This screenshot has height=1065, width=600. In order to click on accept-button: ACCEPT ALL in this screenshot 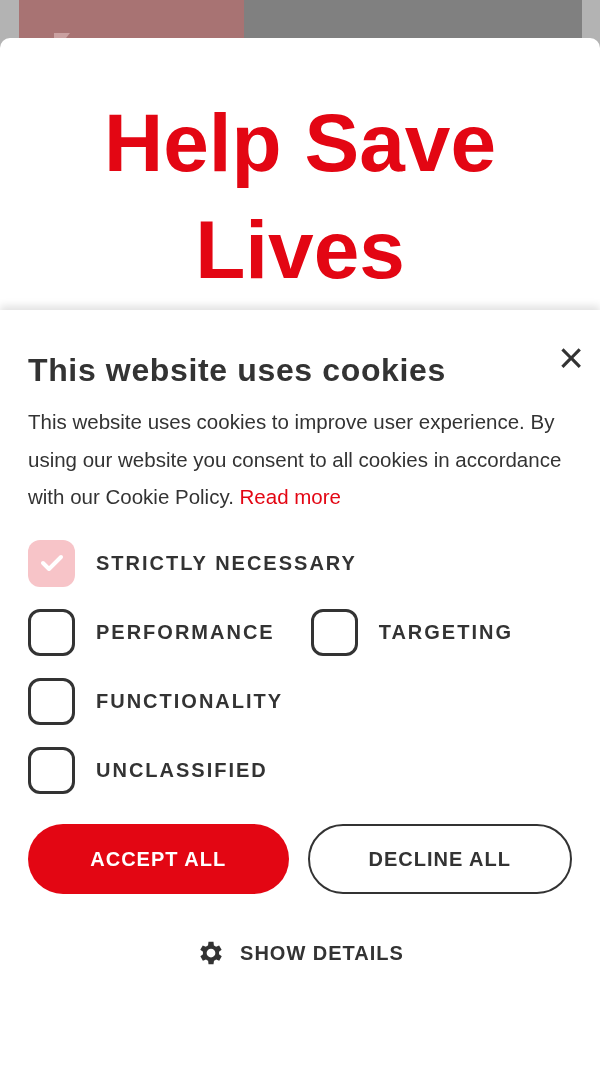, I will do `click(158, 858)`.